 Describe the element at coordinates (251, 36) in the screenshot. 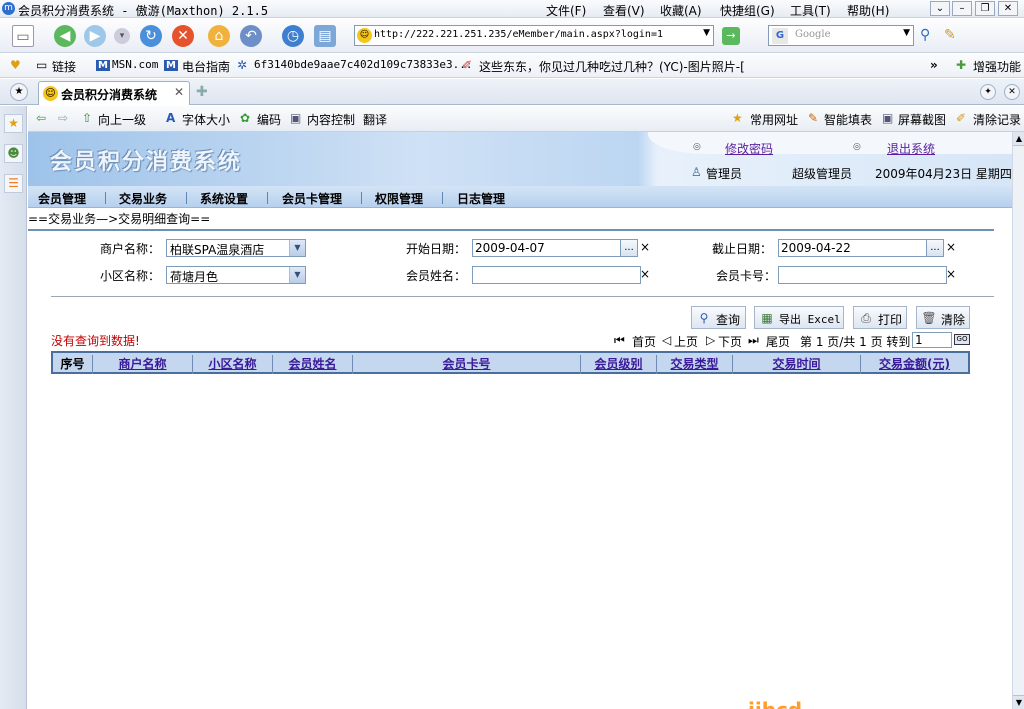

I see `undo-icon: ↶` at that location.